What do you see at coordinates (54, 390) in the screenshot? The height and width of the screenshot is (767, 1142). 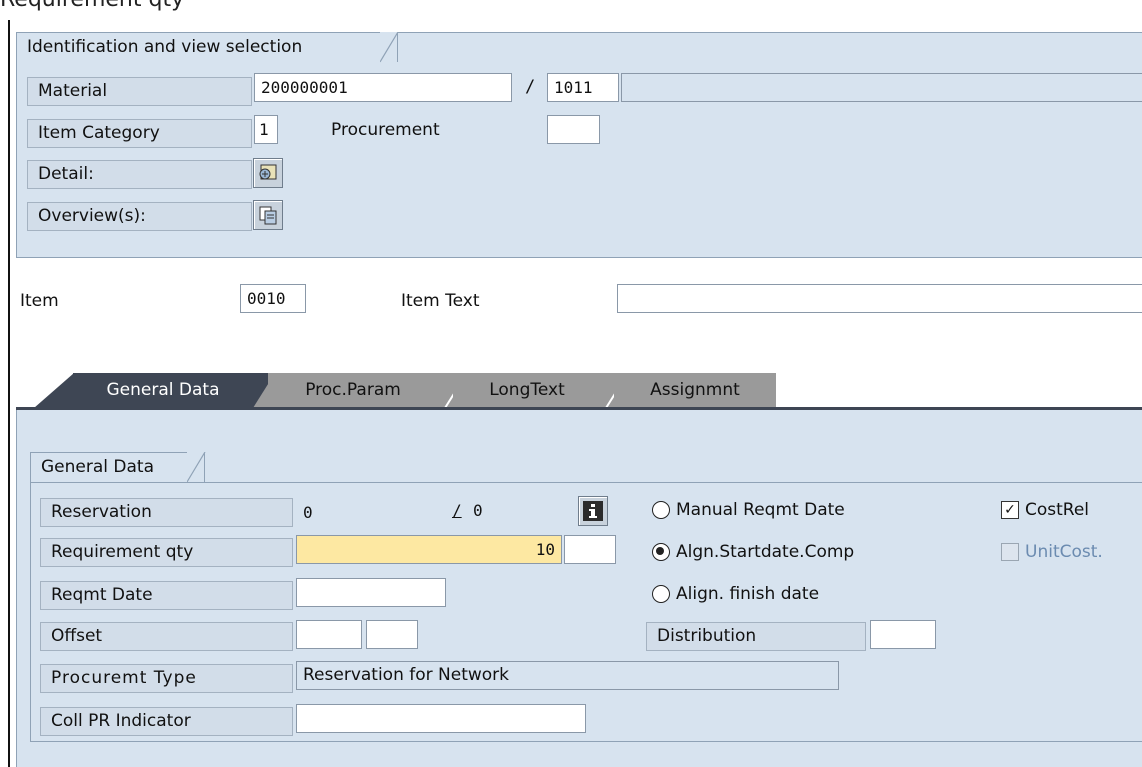 I see `tab-active-slant` at bounding box center [54, 390].